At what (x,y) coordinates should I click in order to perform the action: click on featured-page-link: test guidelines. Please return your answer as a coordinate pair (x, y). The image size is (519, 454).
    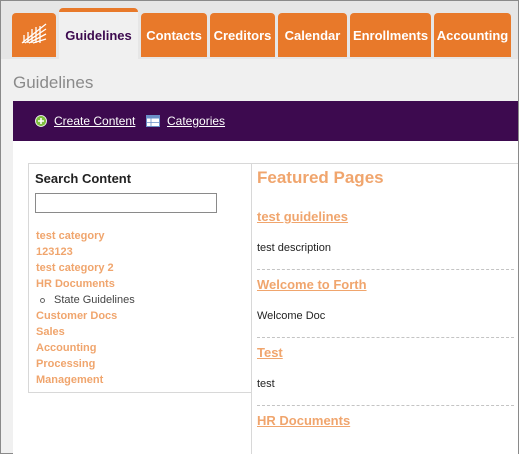
    Looking at the image, I should click on (302, 216).